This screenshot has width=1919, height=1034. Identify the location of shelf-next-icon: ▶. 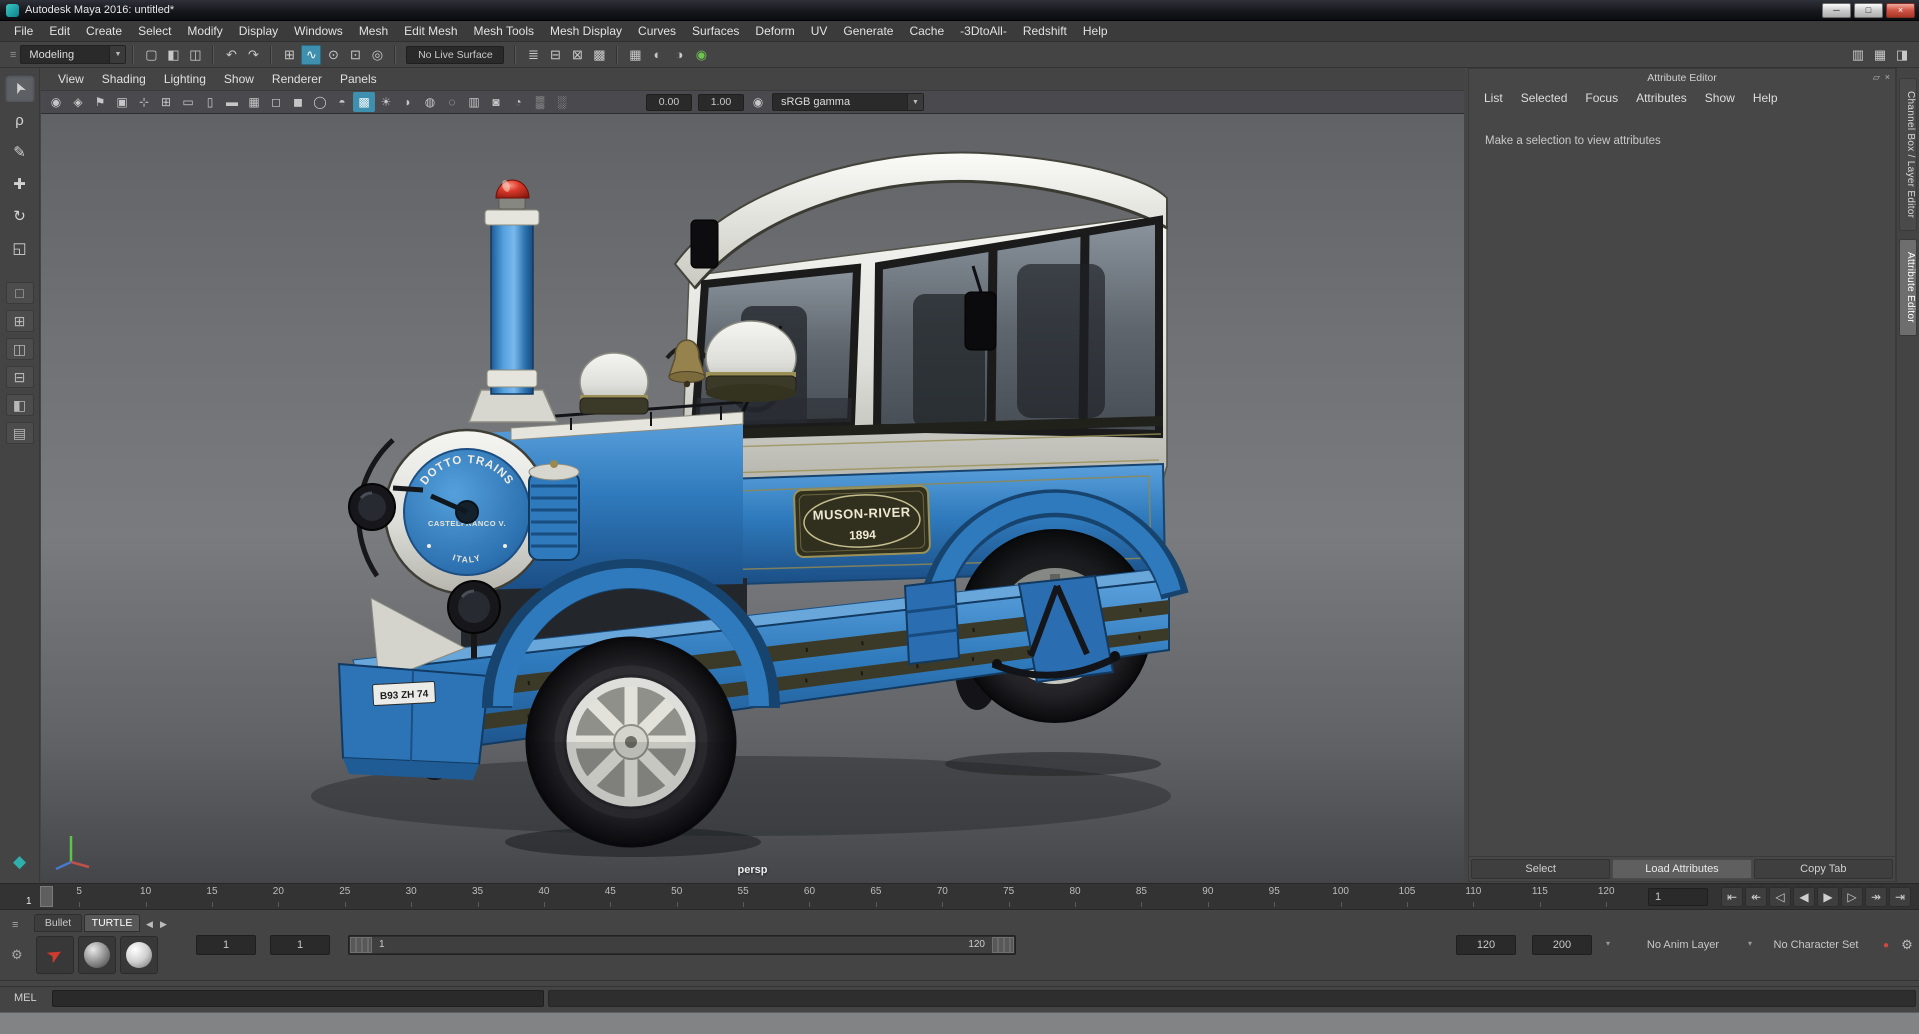
(163, 924).